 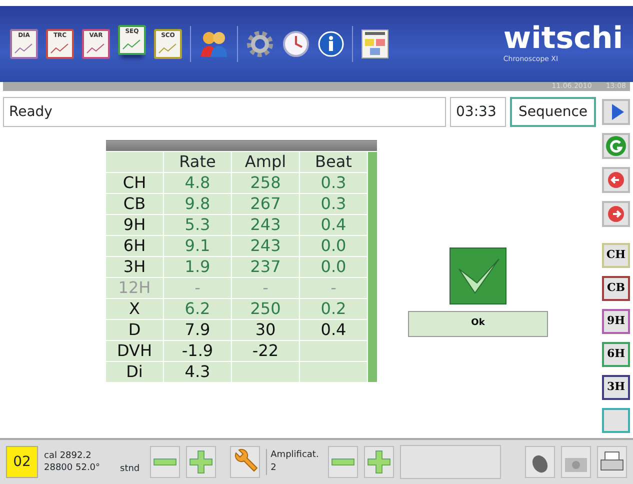 What do you see at coordinates (68, 456) in the screenshot?
I see `calibre-text: cal 2892.2` at bounding box center [68, 456].